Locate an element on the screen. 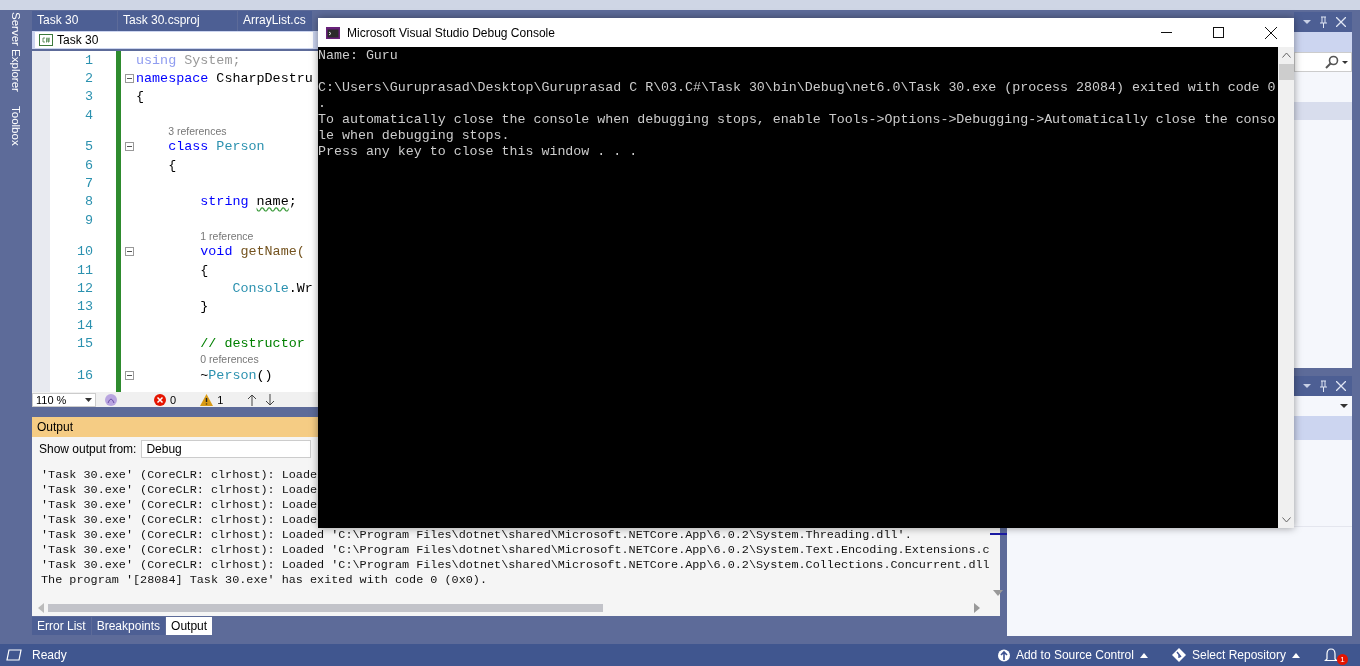 The width and height of the screenshot is (1360, 666). line-number: 6 is located at coordinates (88, 165).